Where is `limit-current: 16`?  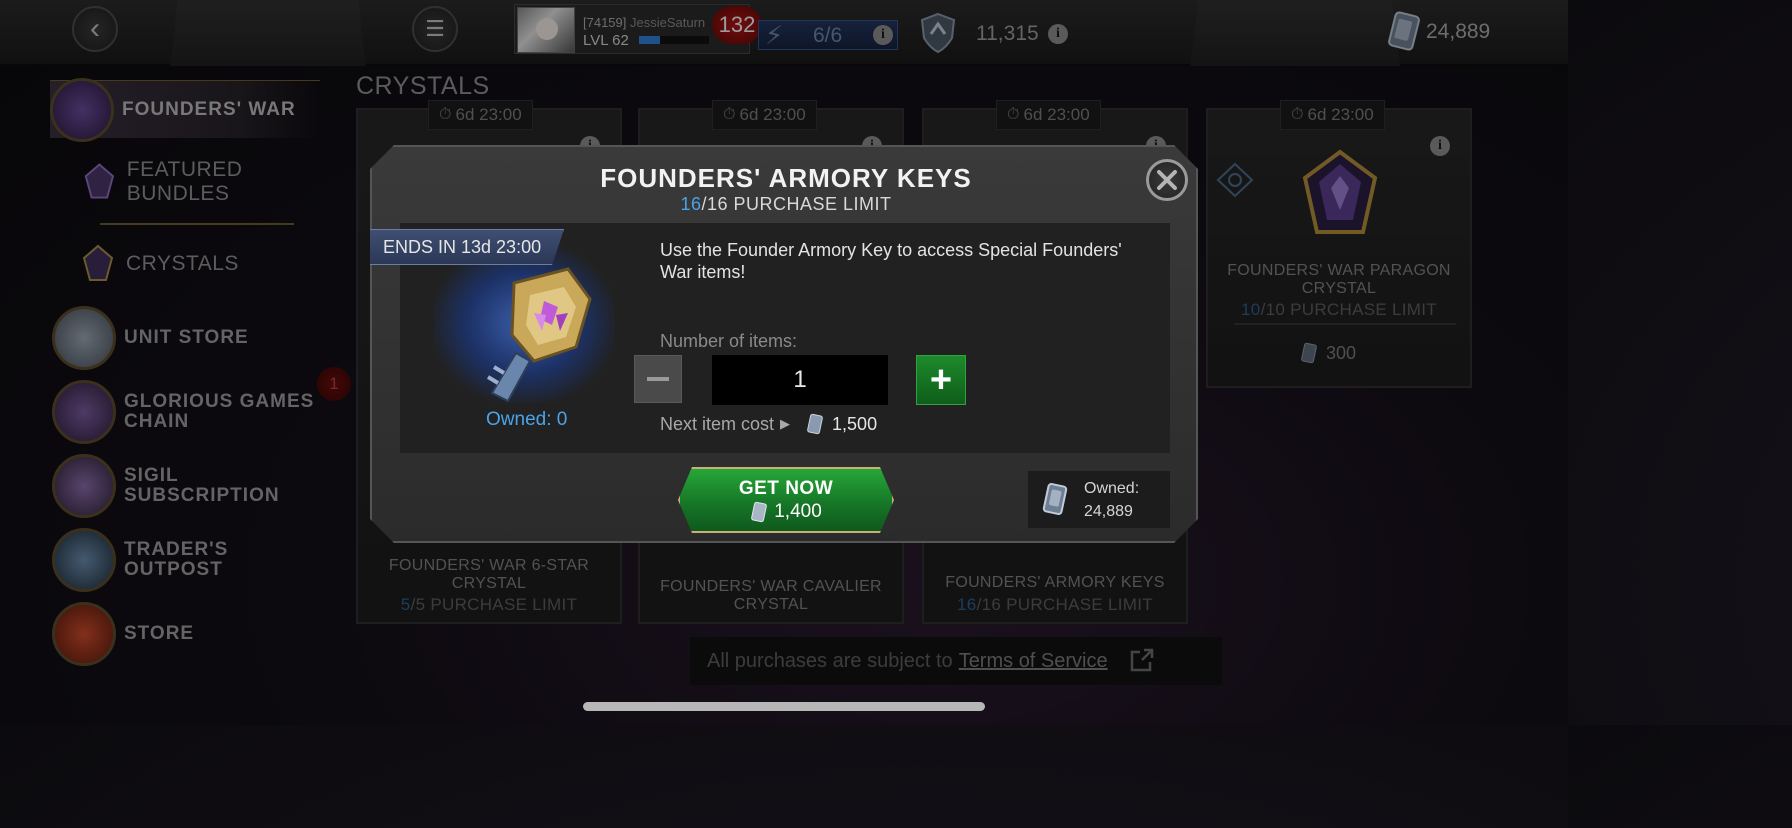 limit-current: 16 is located at coordinates (691, 204).